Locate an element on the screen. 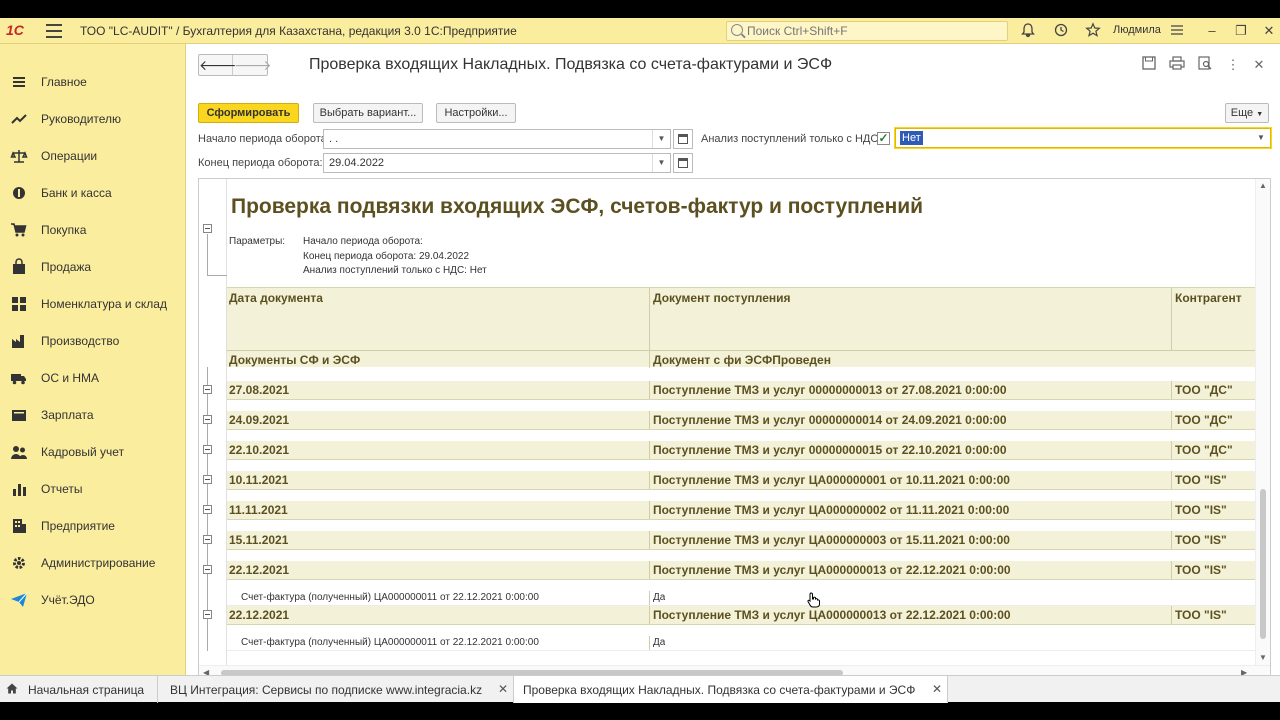 The height and width of the screenshot is (720, 1280). user-name: Людмила is located at coordinates (1137, 30).